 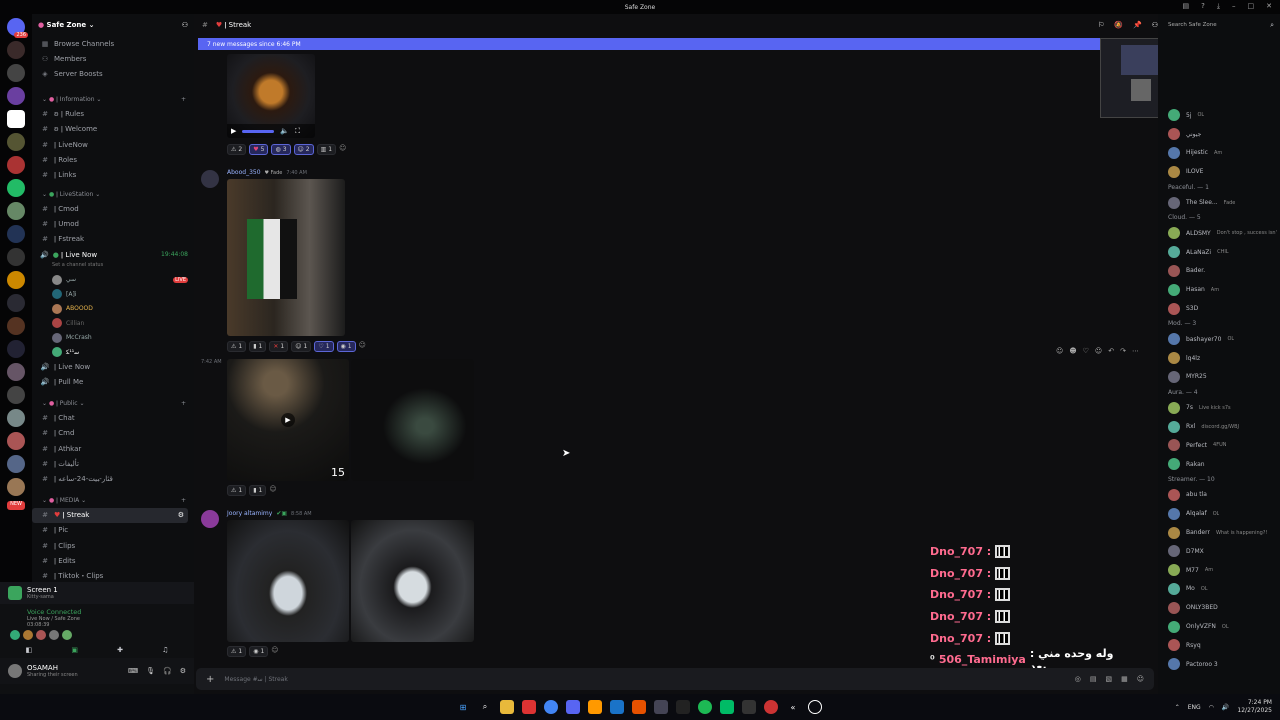 What do you see at coordinates (674, 44) in the screenshot?
I see `new-messages-bar: 7 new messages since 6:46 PM` at bounding box center [674, 44].